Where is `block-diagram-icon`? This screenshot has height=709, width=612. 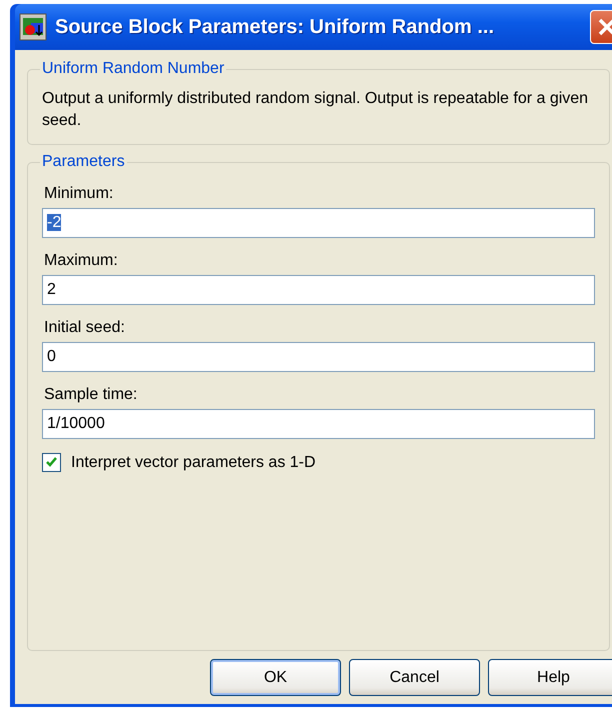 block-diagram-icon is located at coordinates (33, 27).